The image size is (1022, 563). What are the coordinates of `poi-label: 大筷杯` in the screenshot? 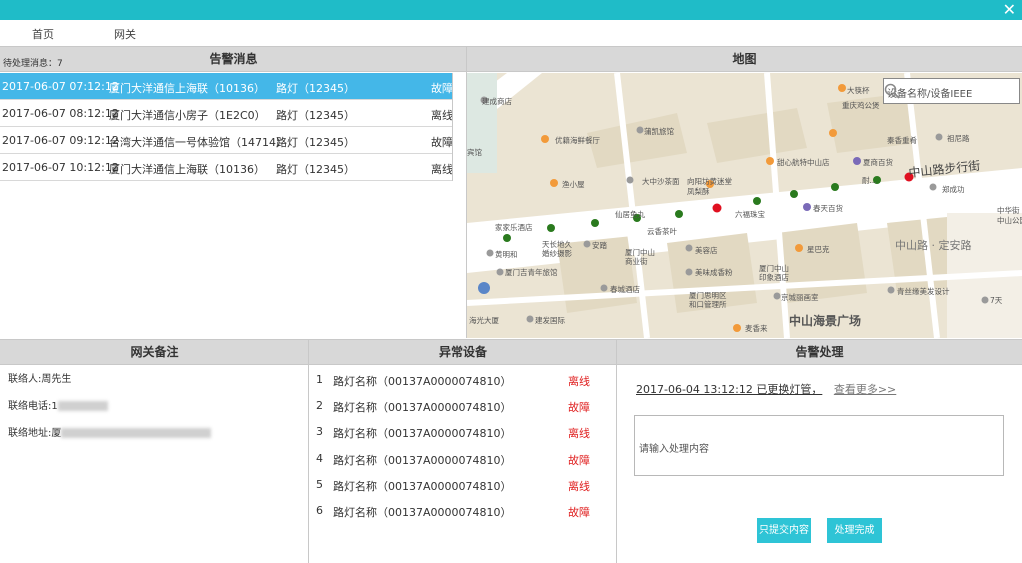 It's located at (858, 90).